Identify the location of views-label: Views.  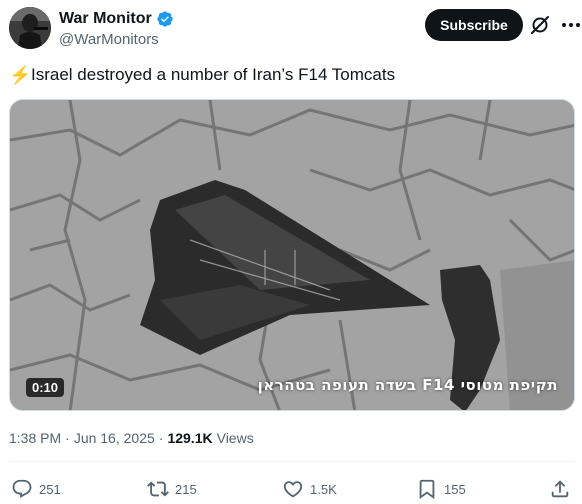
(235, 438).